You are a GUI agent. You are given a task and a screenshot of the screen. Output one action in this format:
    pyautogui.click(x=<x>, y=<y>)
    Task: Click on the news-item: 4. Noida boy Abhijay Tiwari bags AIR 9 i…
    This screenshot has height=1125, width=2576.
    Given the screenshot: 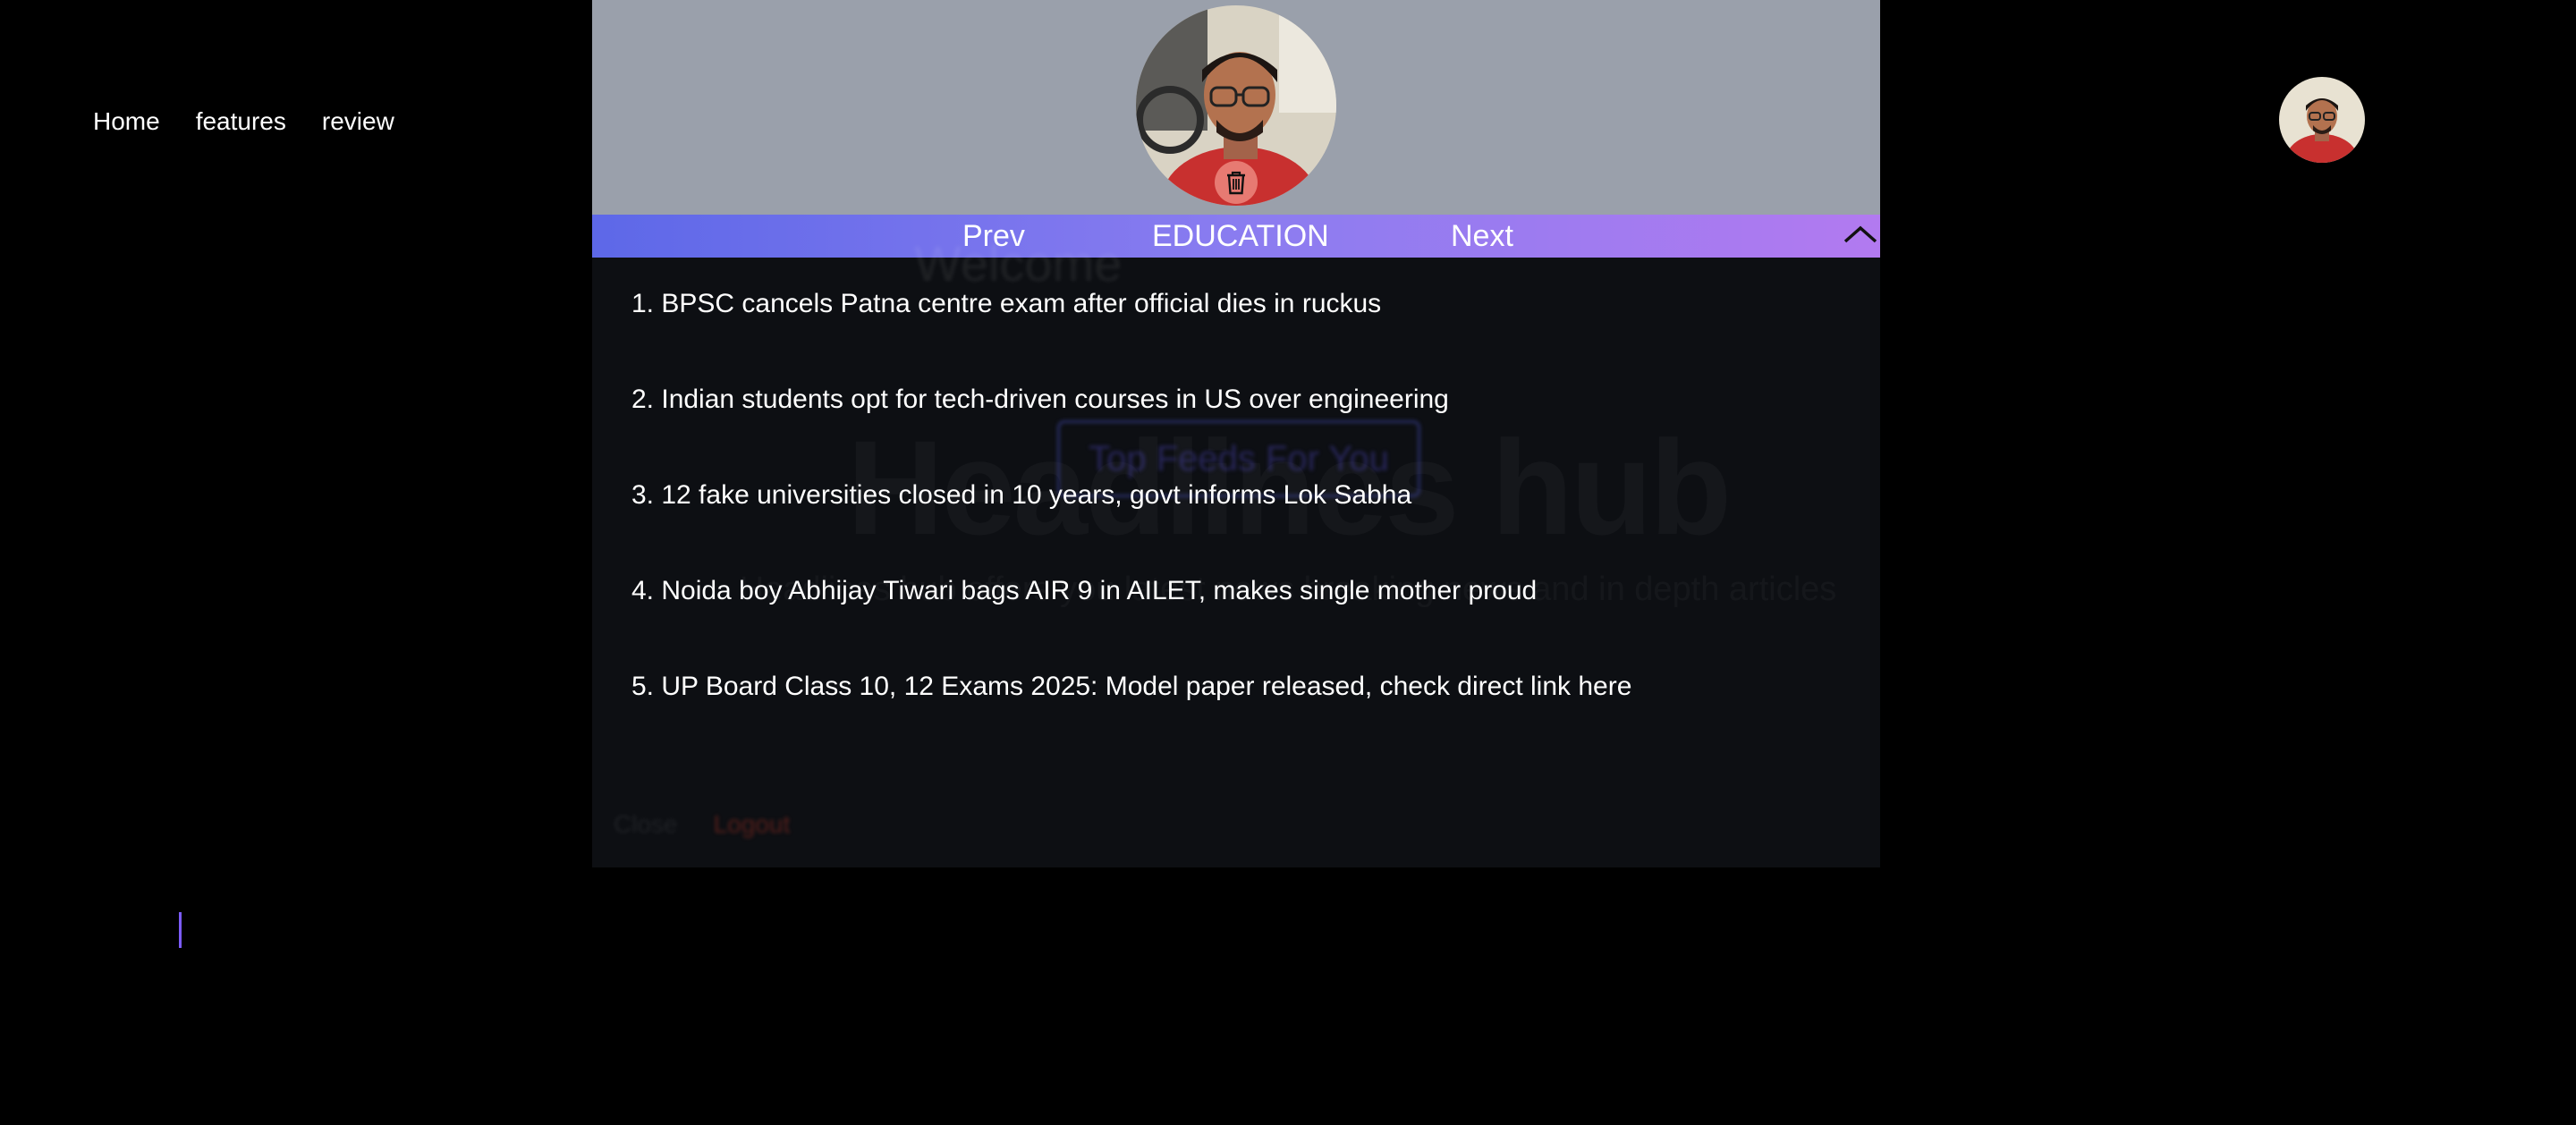 What is the action you would take?
    pyautogui.click(x=1131, y=621)
    